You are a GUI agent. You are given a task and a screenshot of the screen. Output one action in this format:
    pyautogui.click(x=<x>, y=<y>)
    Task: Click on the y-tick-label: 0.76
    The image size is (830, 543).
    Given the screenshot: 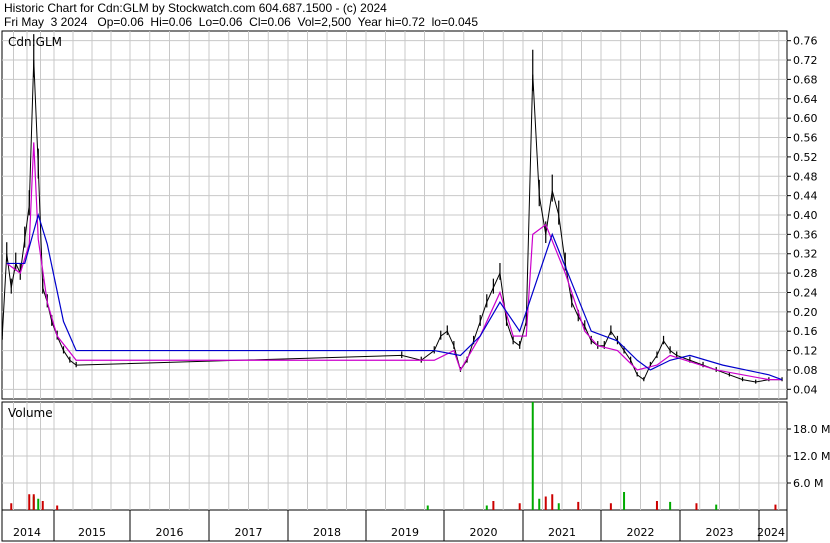 What is the action you would take?
    pyautogui.click(x=805, y=41)
    